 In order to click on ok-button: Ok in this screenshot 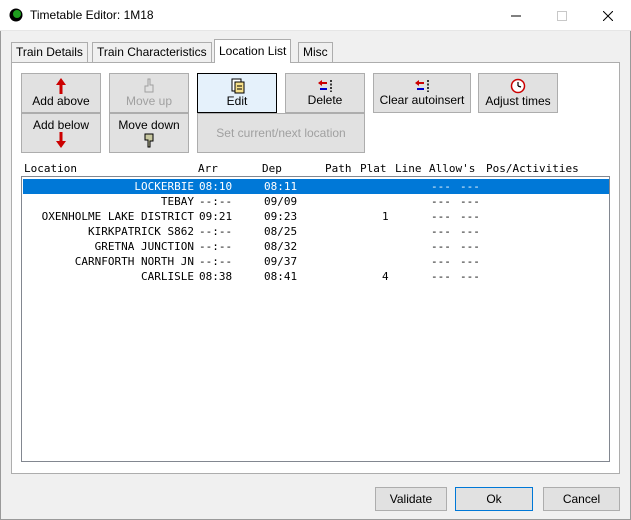, I will do `click(494, 499)`.